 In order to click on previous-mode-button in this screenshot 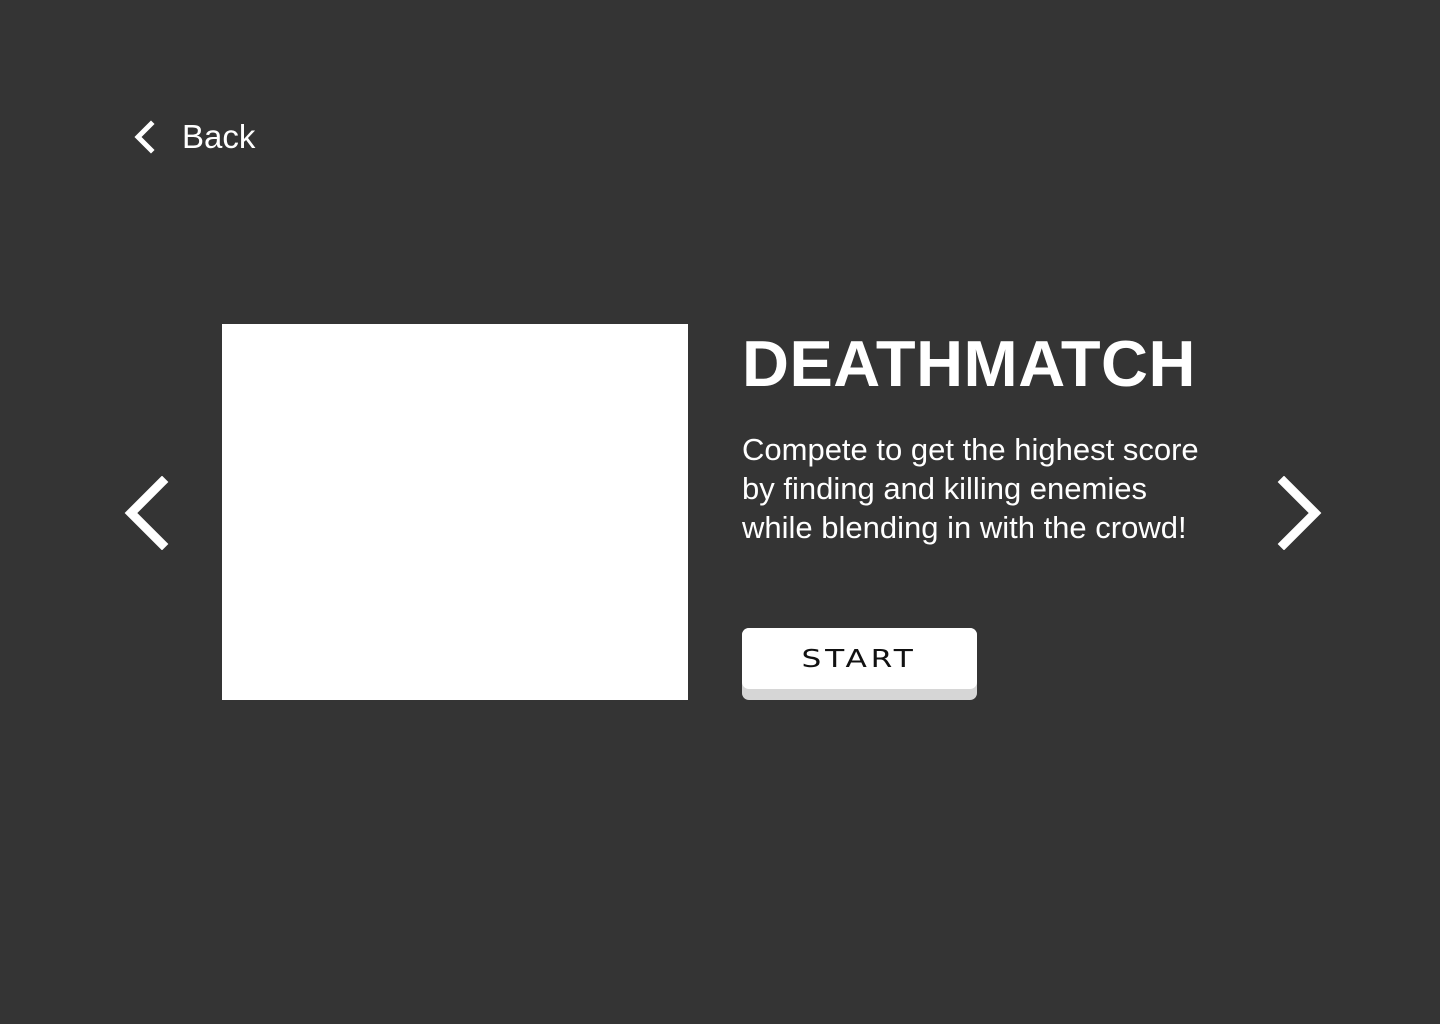, I will do `click(145, 513)`.